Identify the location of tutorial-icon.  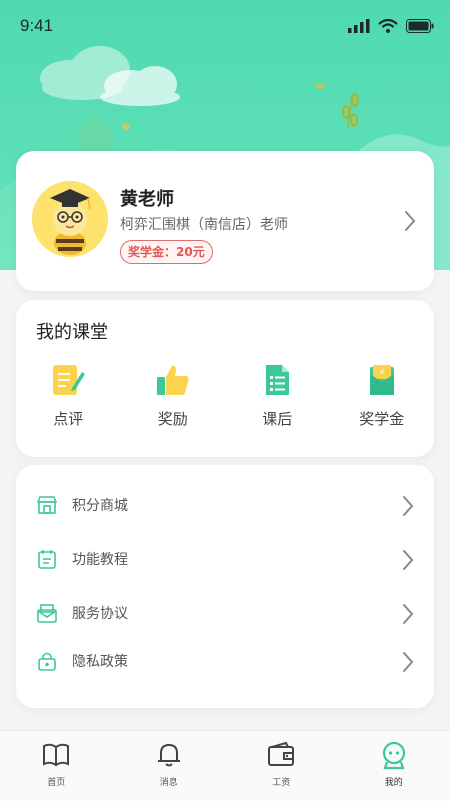
(47, 559).